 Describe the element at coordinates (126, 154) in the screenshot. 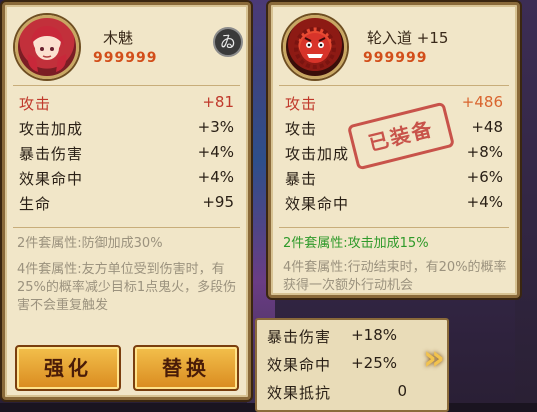

I see `stat-row: 暴击伤害 +4%` at that location.